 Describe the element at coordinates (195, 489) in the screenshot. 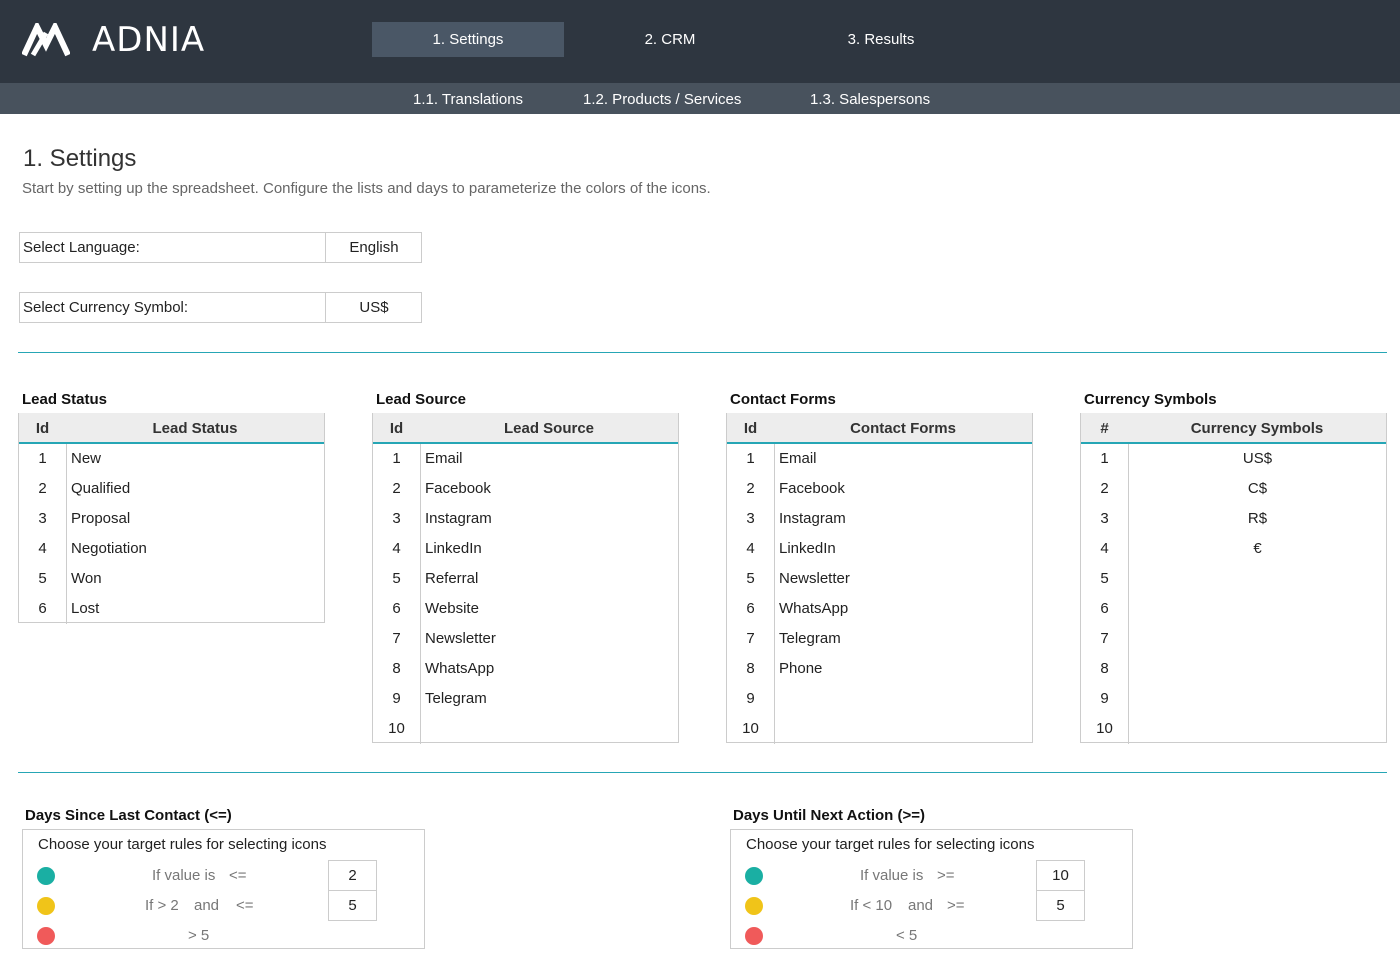

I see `row-value: Qualified` at that location.